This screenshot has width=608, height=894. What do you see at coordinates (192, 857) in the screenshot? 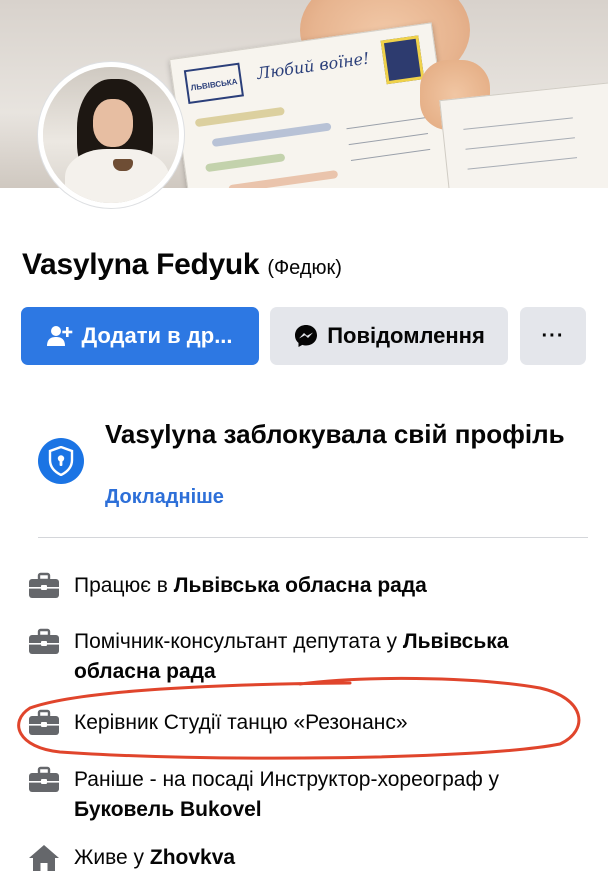
I see `detail-lives-place: Zhovkva` at bounding box center [192, 857].